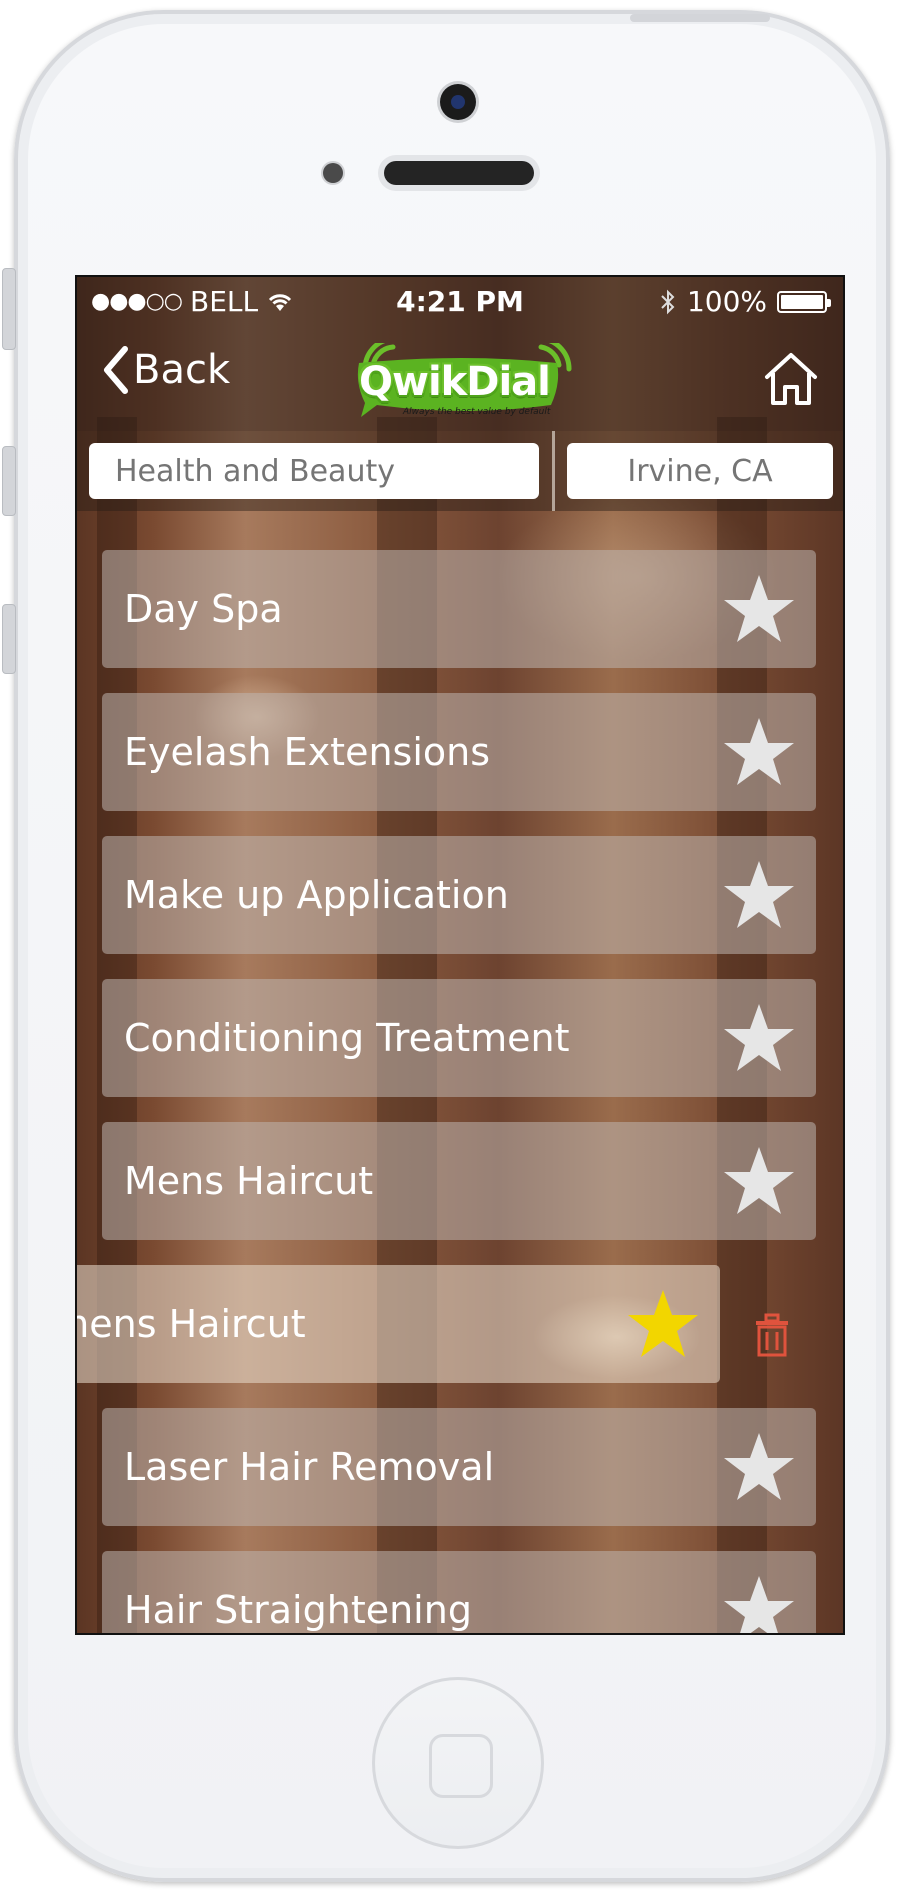  I want to click on status-right: 100%, so click(745, 301).